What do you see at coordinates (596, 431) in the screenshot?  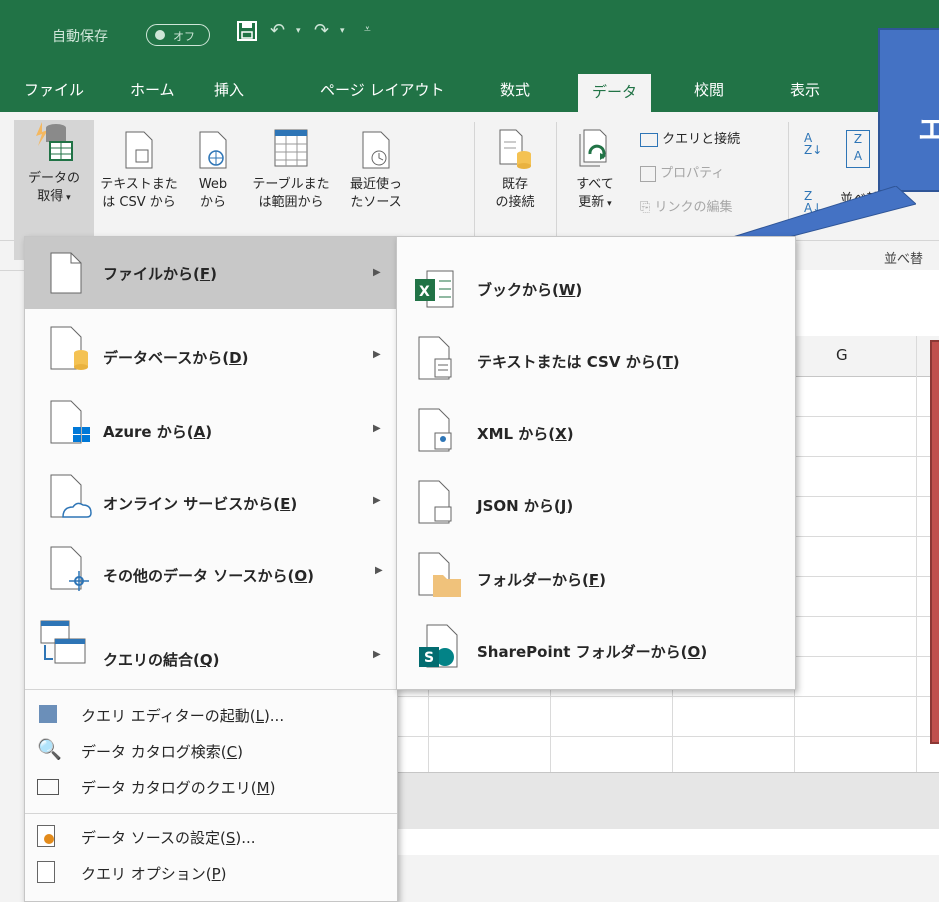 I see `submenu-item-from-xml: XML から(X)` at bounding box center [596, 431].